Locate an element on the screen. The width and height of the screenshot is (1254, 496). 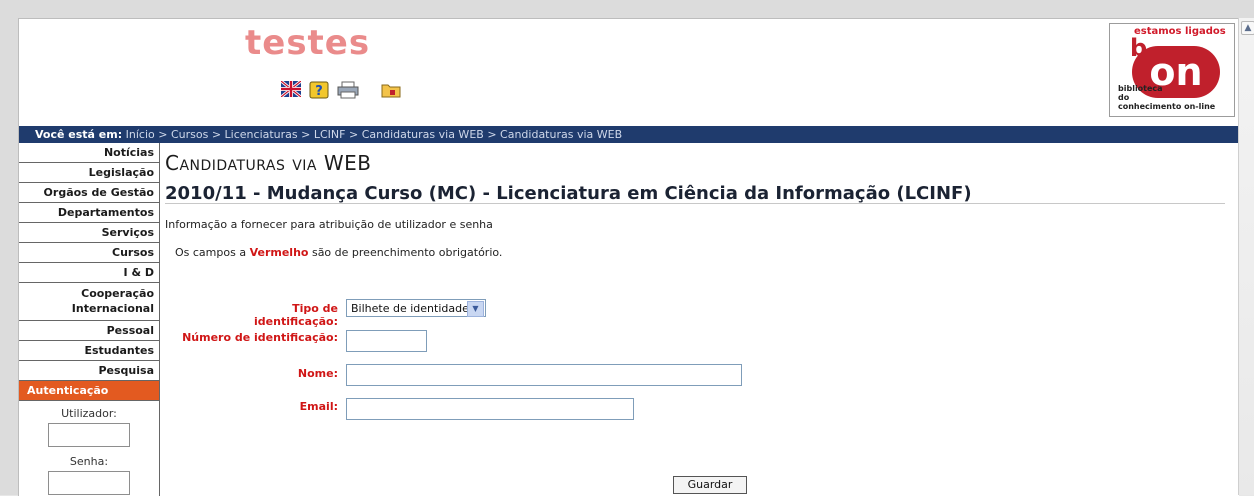
save-button: Guardar is located at coordinates (710, 485).